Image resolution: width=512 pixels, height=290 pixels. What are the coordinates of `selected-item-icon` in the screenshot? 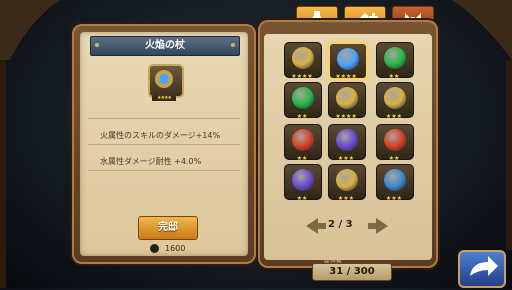 It's located at (166, 81).